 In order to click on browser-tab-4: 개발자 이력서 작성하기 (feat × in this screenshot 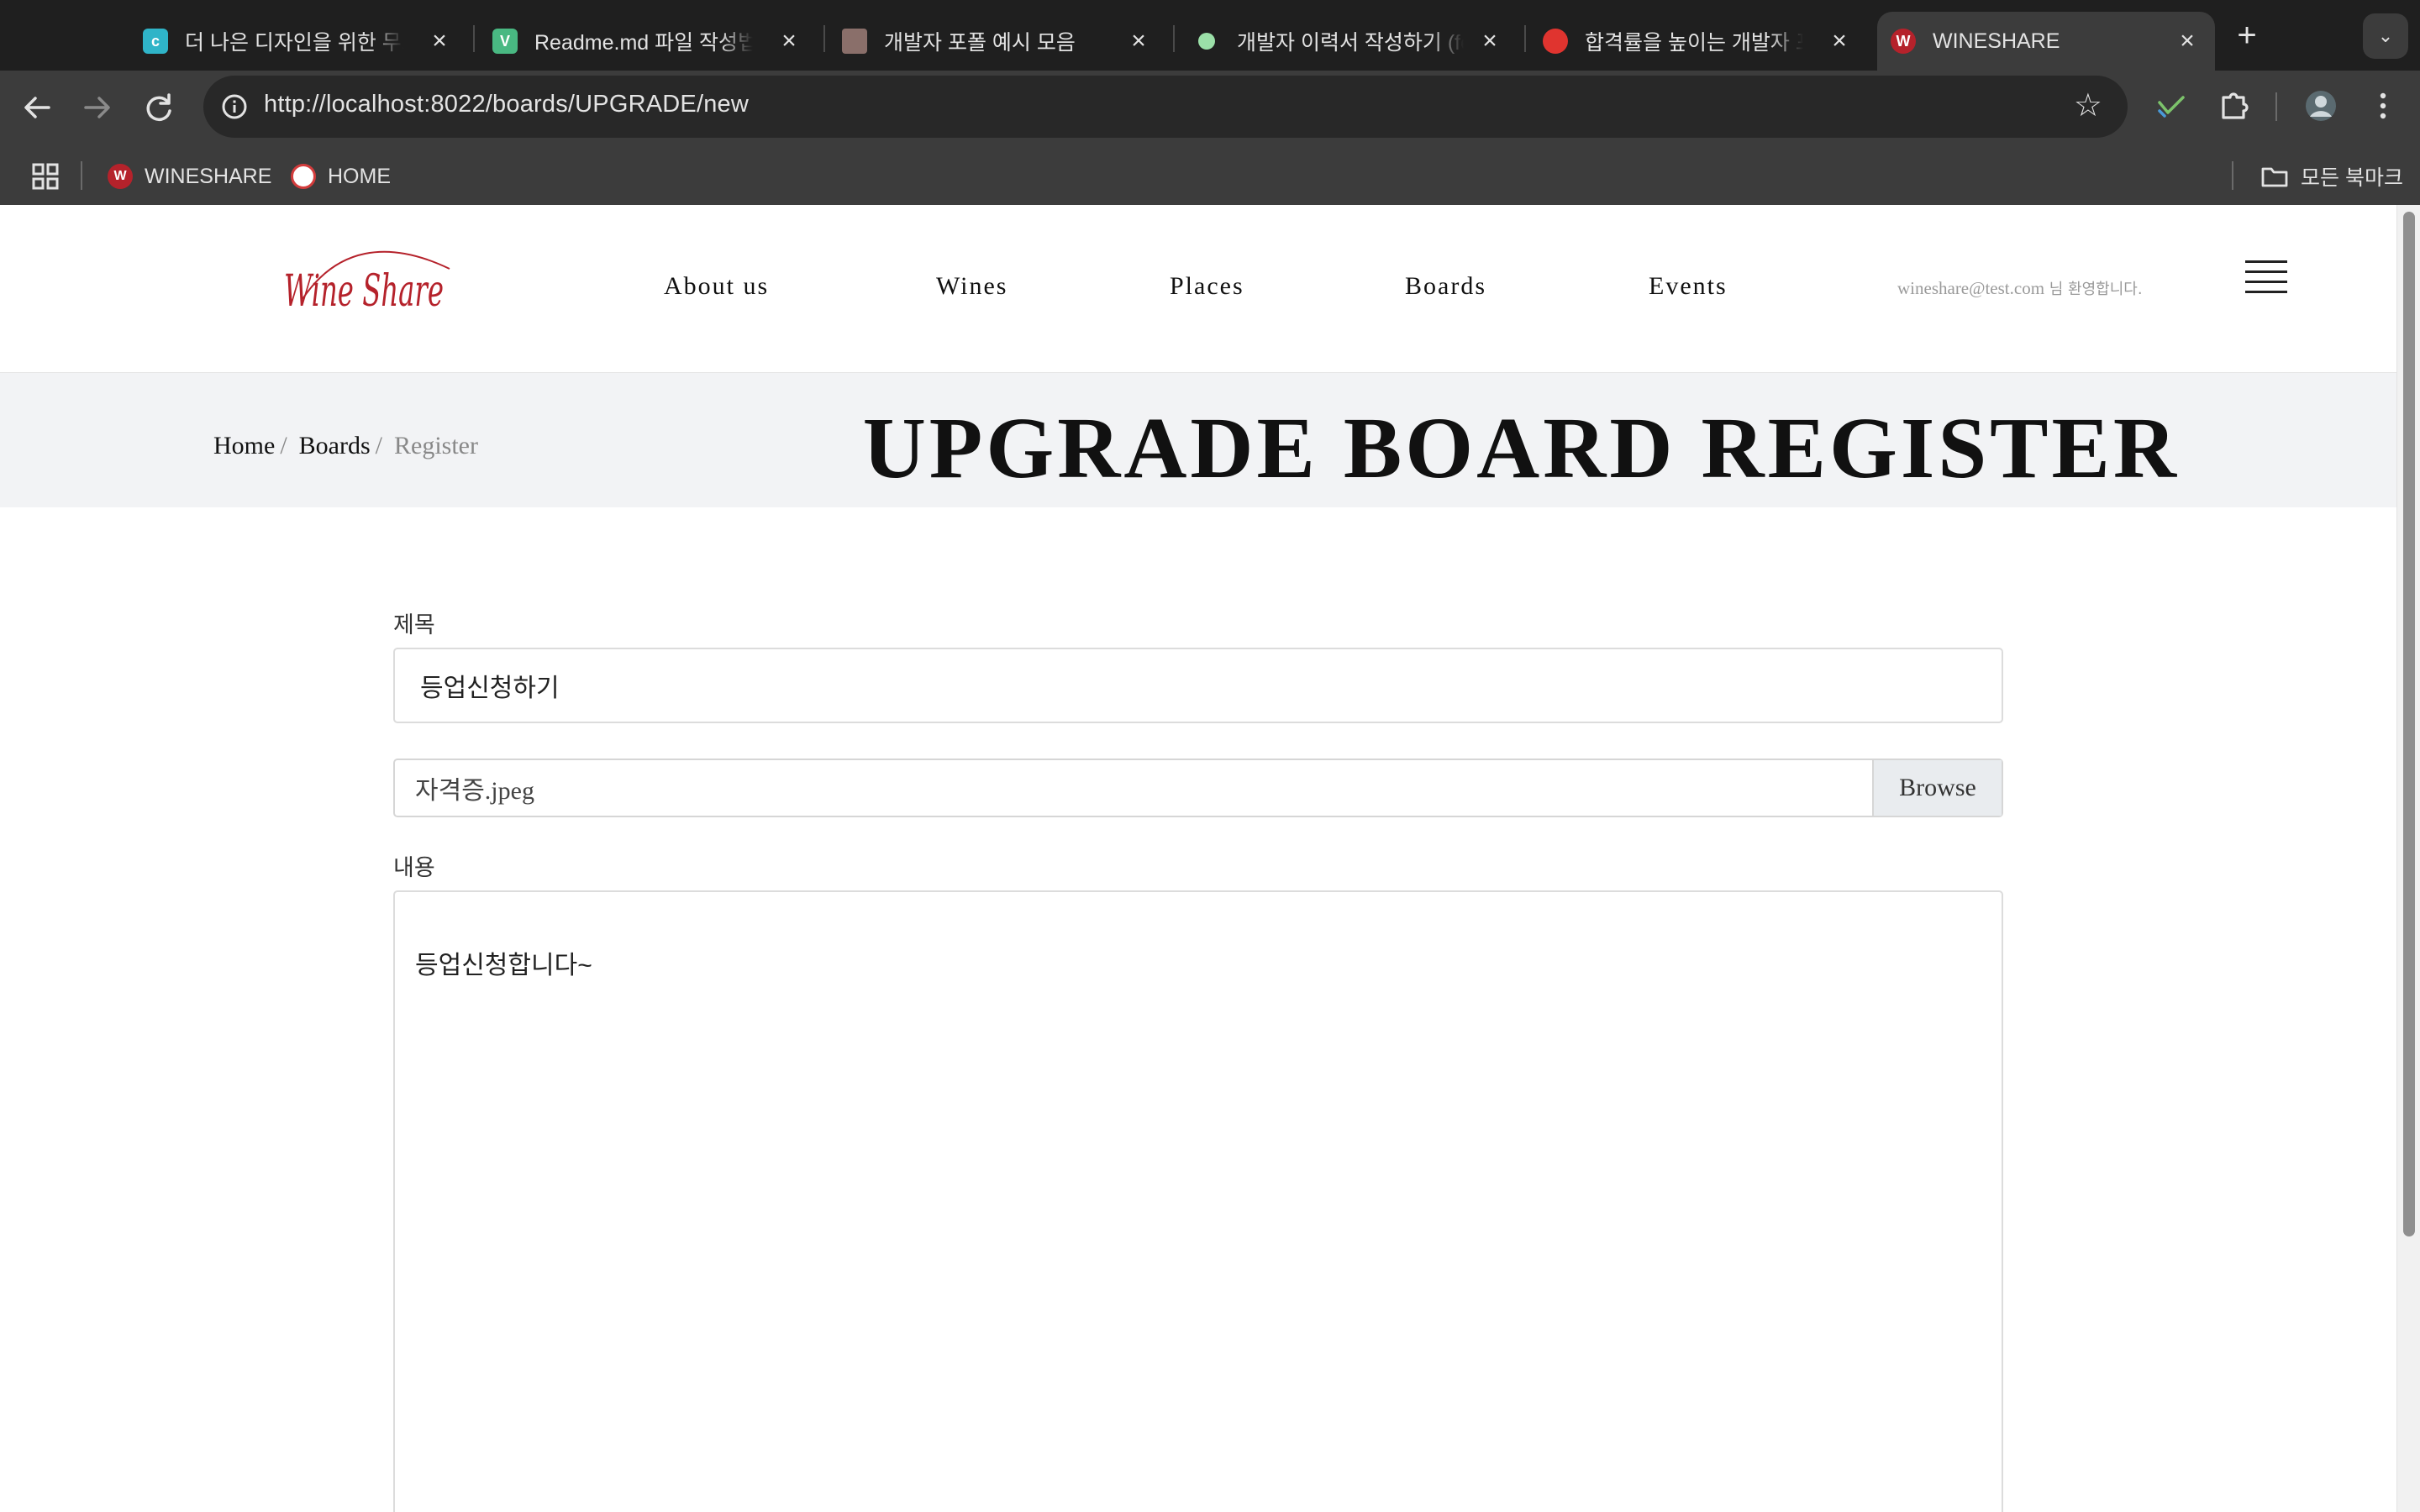, I will do `click(1348, 41)`.